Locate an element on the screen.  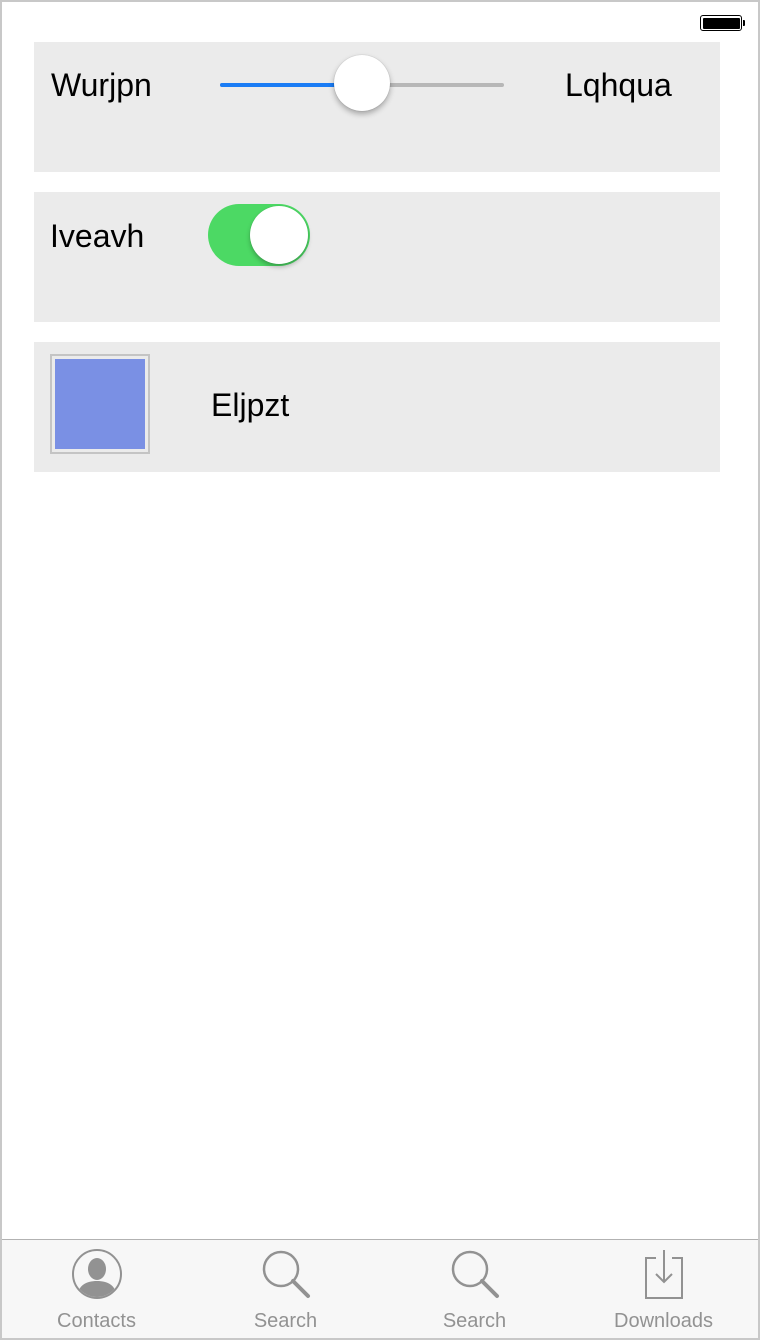
contacts-icon is located at coordinates (96, 1274).